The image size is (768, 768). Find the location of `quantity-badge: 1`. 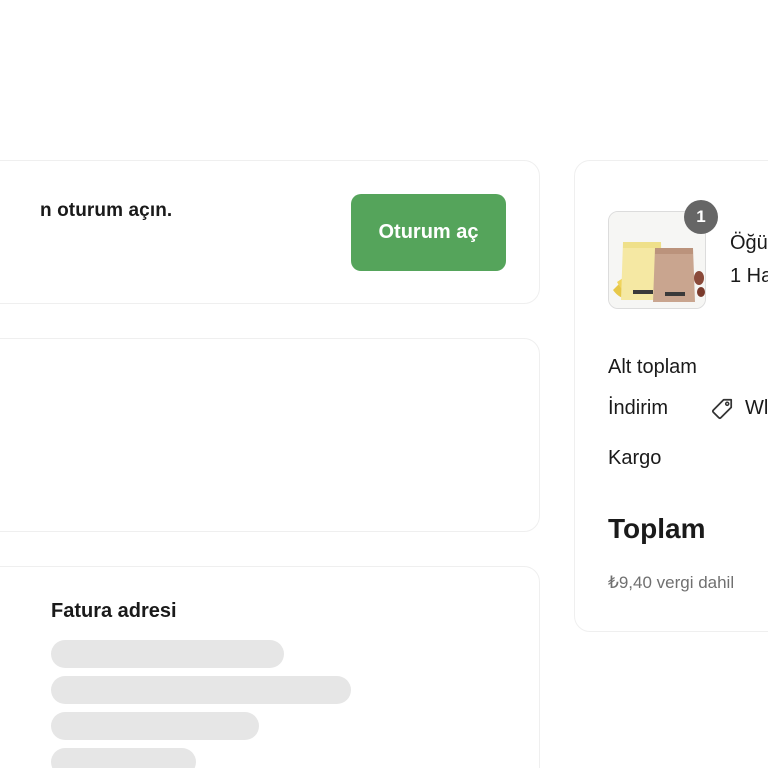

quantity-badge: 1 is located at coordinates (701, 217).